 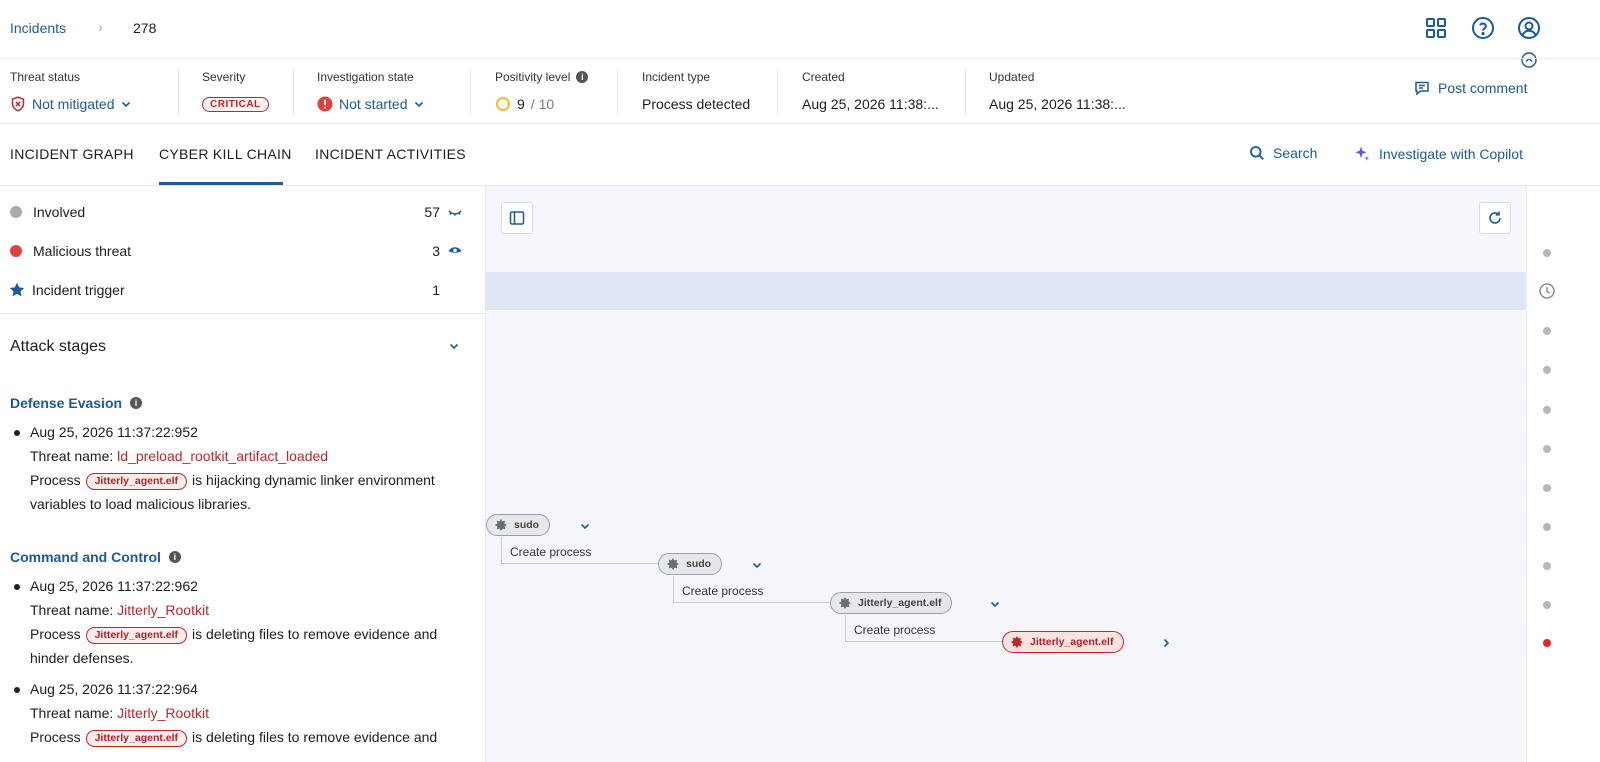 What do you see at coordinates (235, 104) in the screenshot?
I see `severity-badge: CRITICAL` at bounding box center [235, 104].